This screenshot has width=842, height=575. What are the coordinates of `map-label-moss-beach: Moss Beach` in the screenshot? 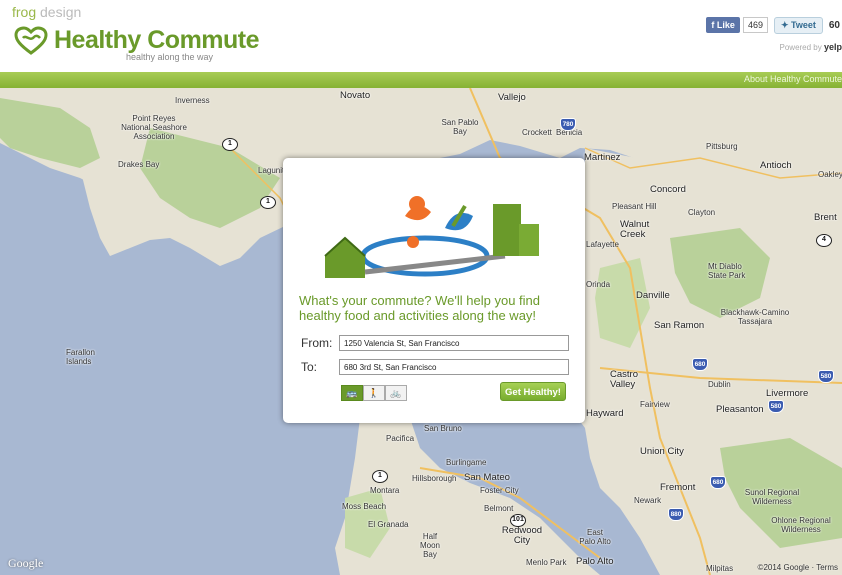 It's located at (364, 506).